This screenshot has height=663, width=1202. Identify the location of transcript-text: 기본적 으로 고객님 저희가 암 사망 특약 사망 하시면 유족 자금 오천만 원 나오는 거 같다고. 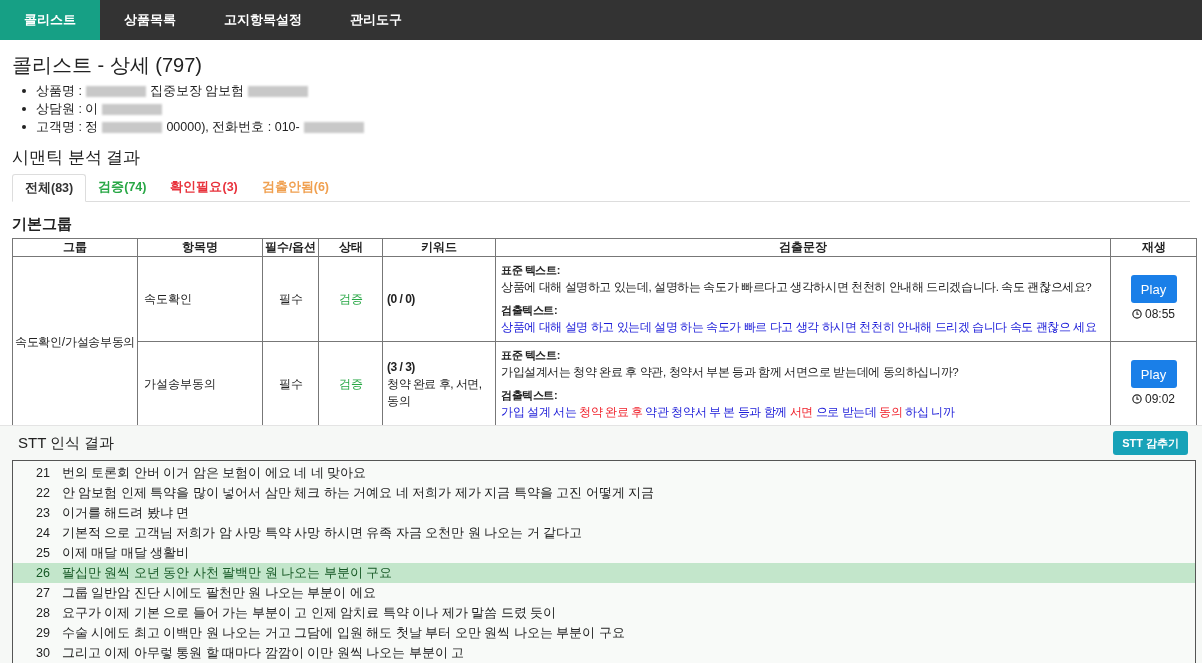
(322, 533).